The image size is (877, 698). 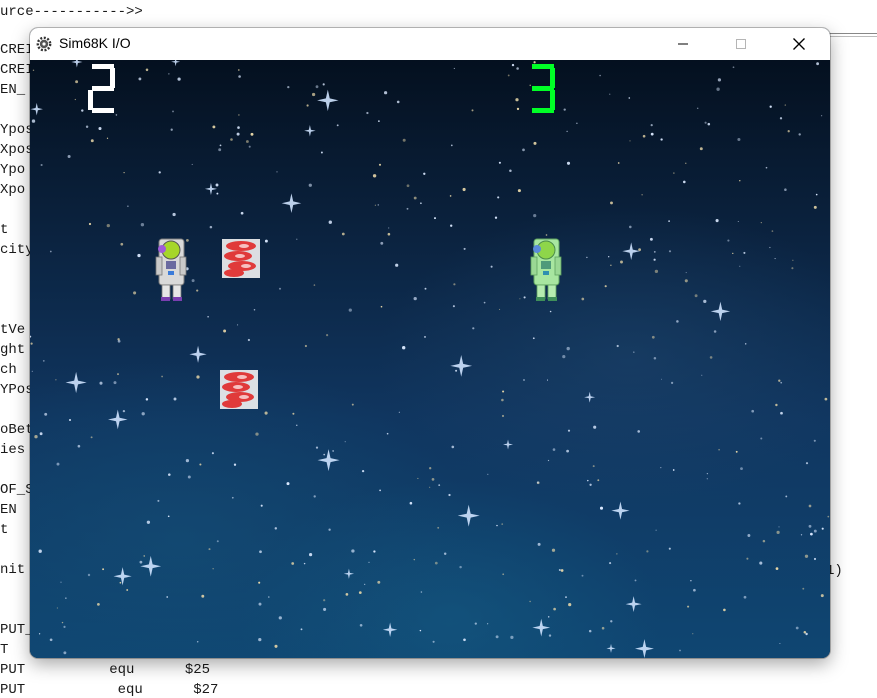 I want to click on editor-header-line: urce----------->>, so click(x=71, y=12).